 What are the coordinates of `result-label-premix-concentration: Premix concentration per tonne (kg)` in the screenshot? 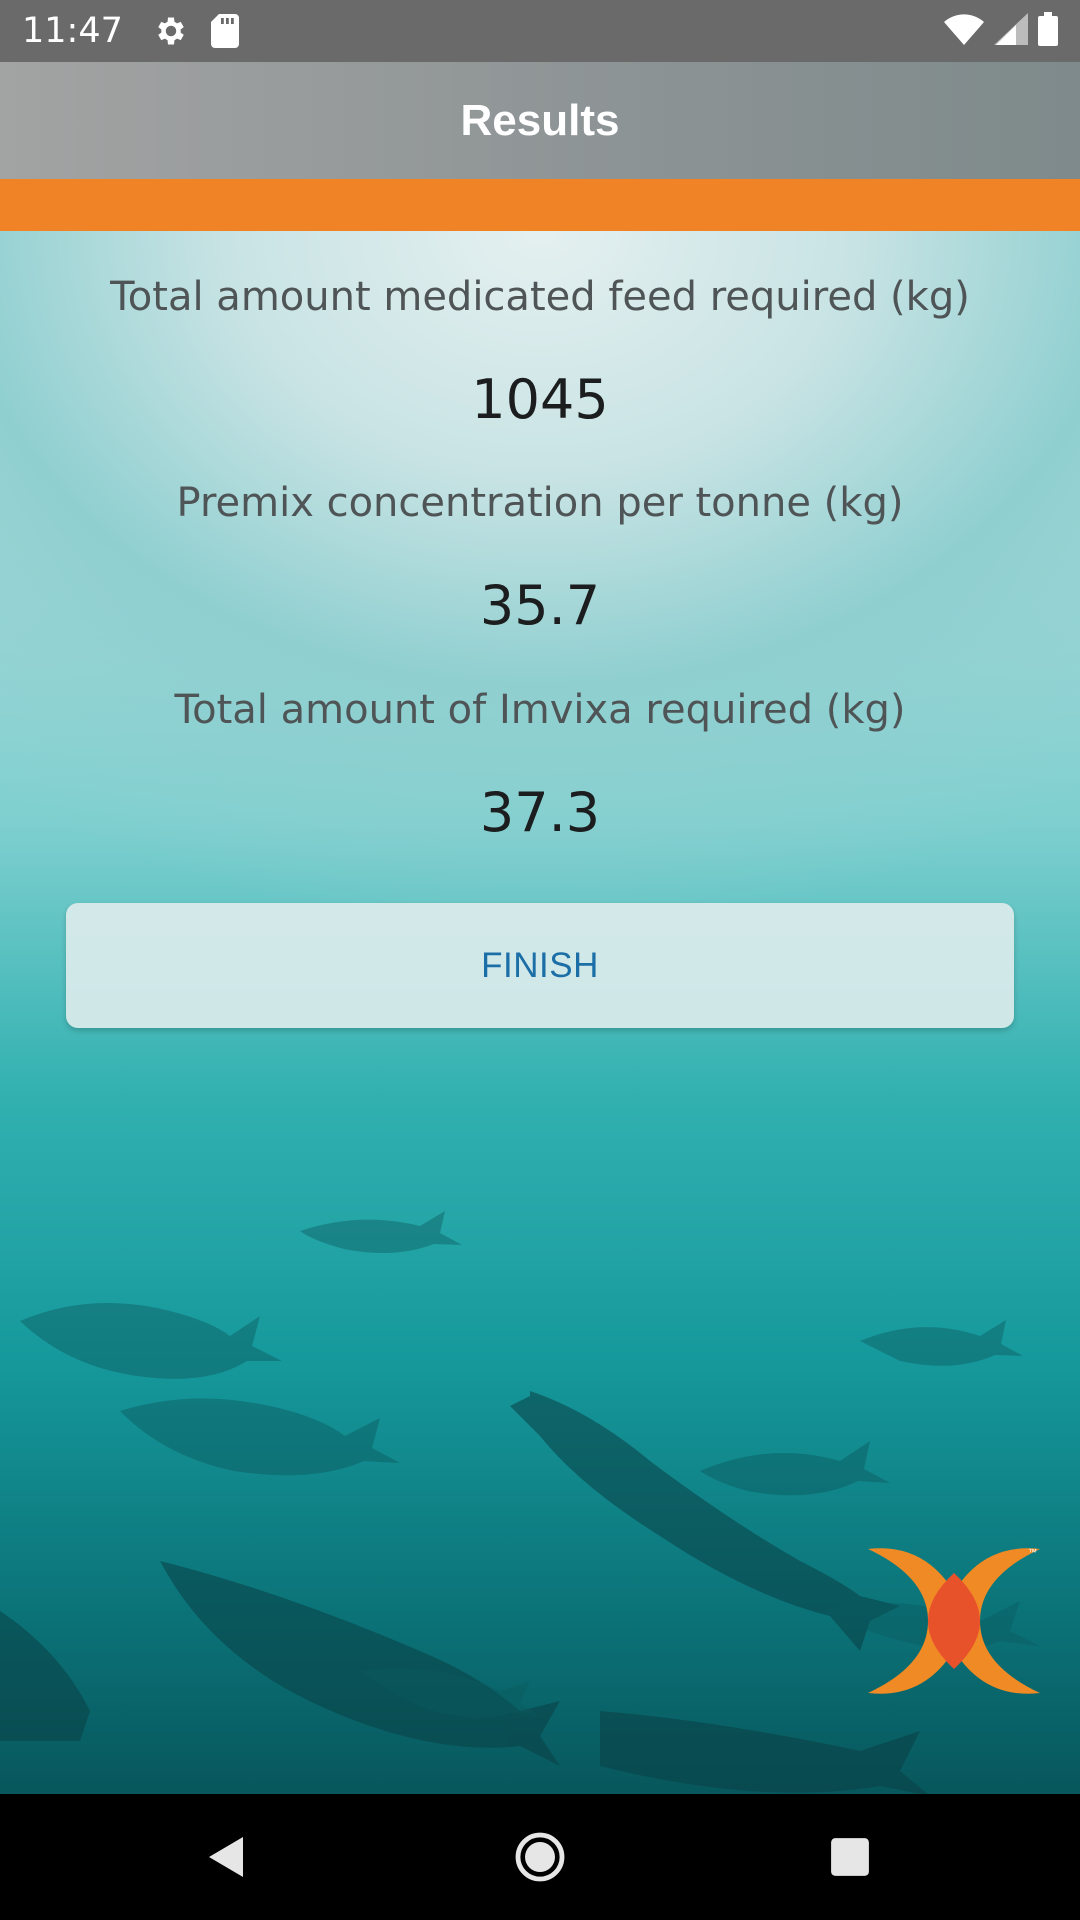 It's located at (540, 503).